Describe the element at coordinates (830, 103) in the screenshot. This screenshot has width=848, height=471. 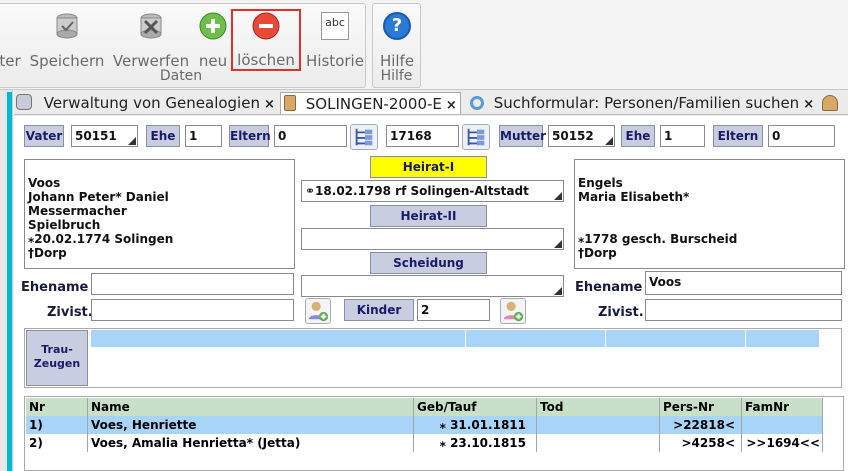
I see `people-icon` at that location.